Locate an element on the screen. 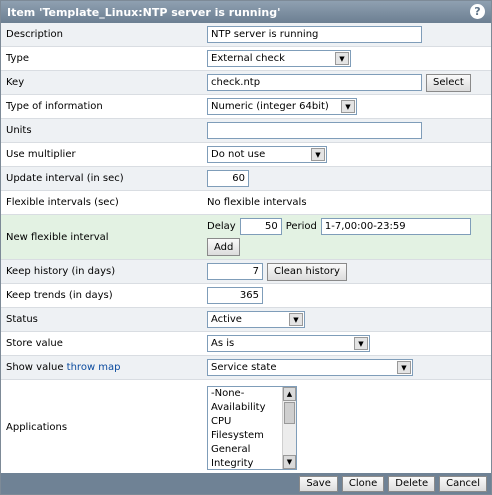 The image size is (492, 495). key-input is located at coordinates (314, 82).